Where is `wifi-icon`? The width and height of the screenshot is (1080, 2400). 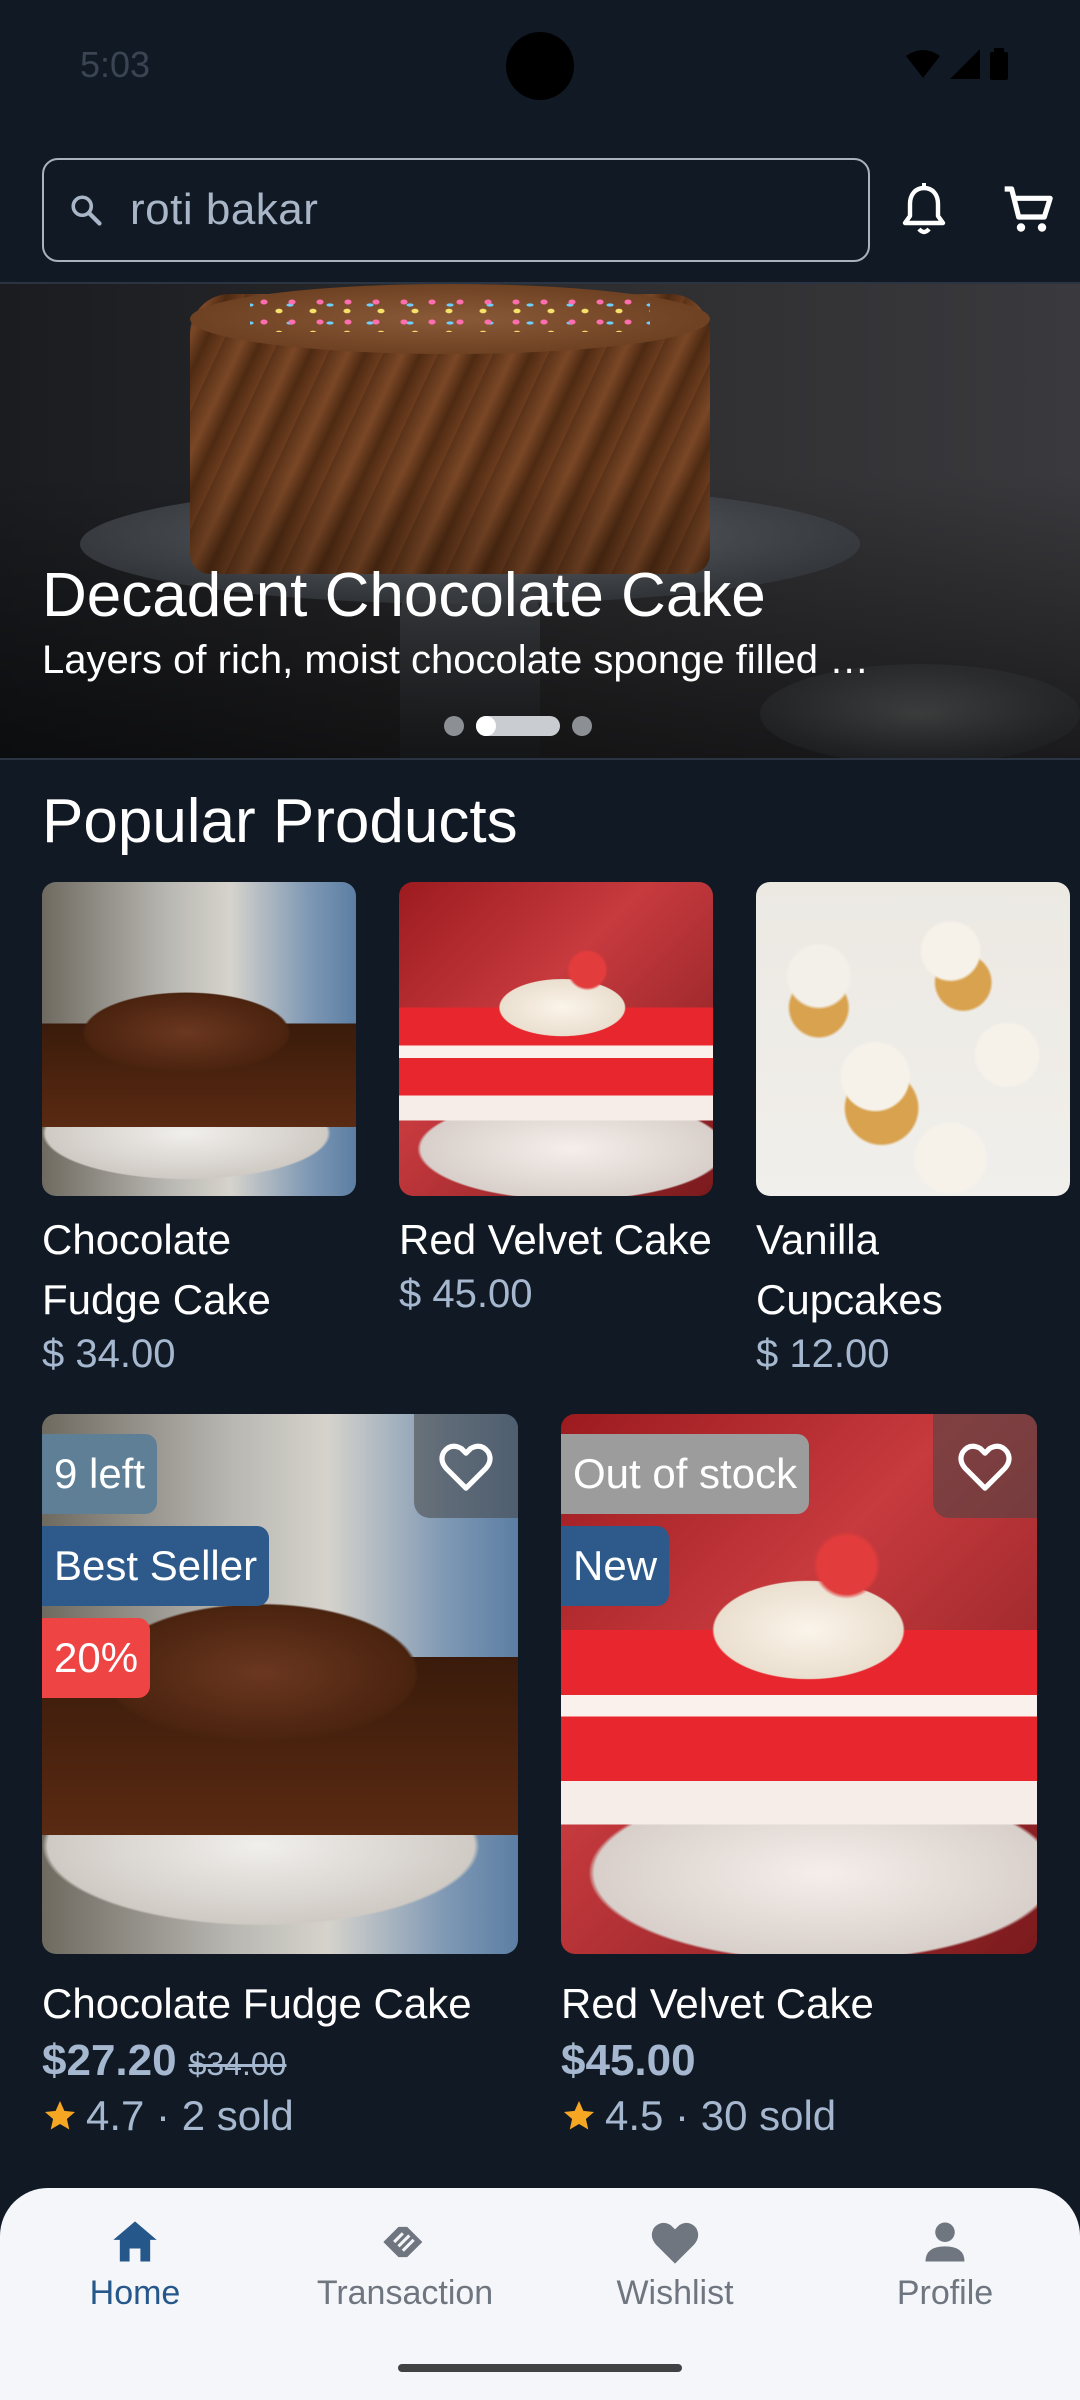
wifi-icon is located at coordinates (923, 64).